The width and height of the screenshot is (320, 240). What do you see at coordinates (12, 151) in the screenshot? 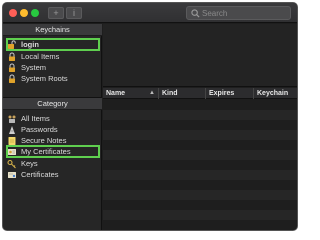
I see `my-certificates-icon` at bounding box center [12, 151].